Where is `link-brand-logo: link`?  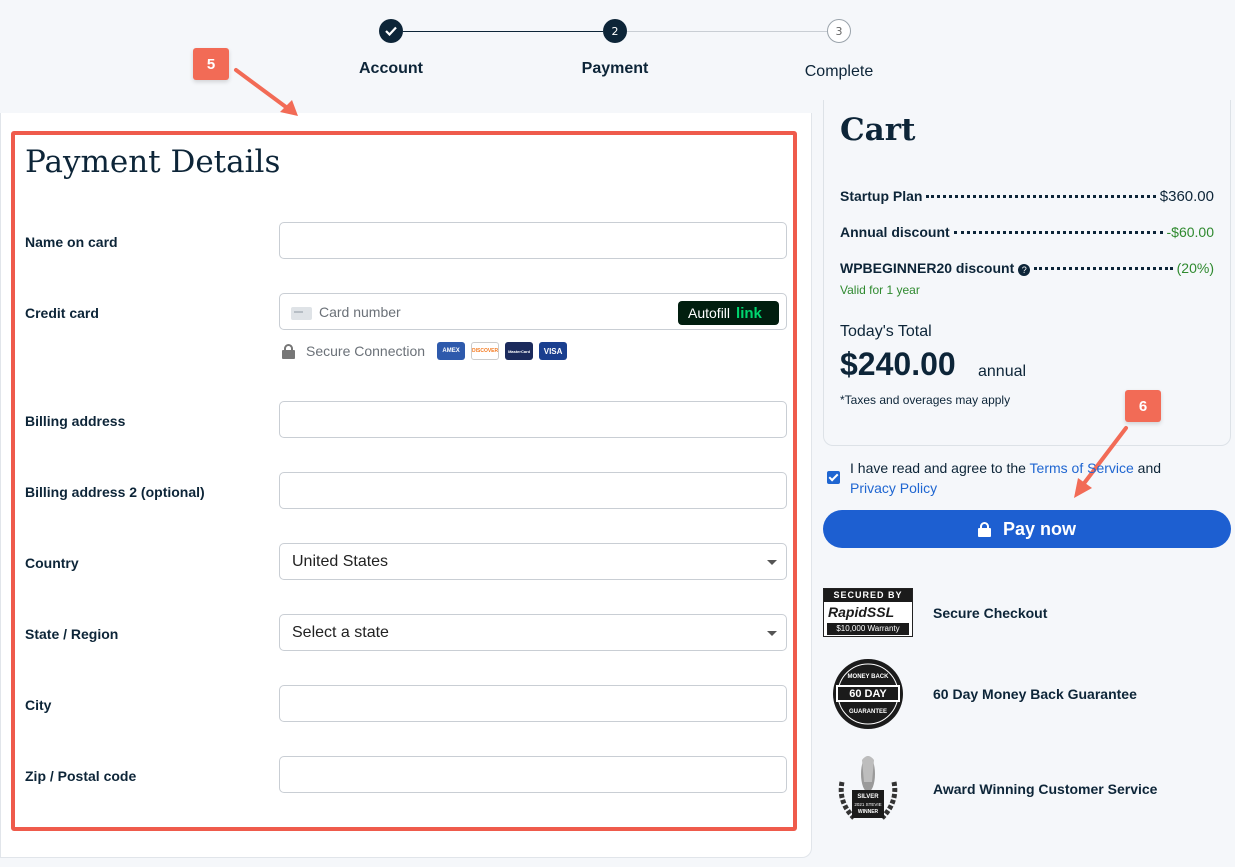
link-brand-logo: link is located at coordinates (749, 313).